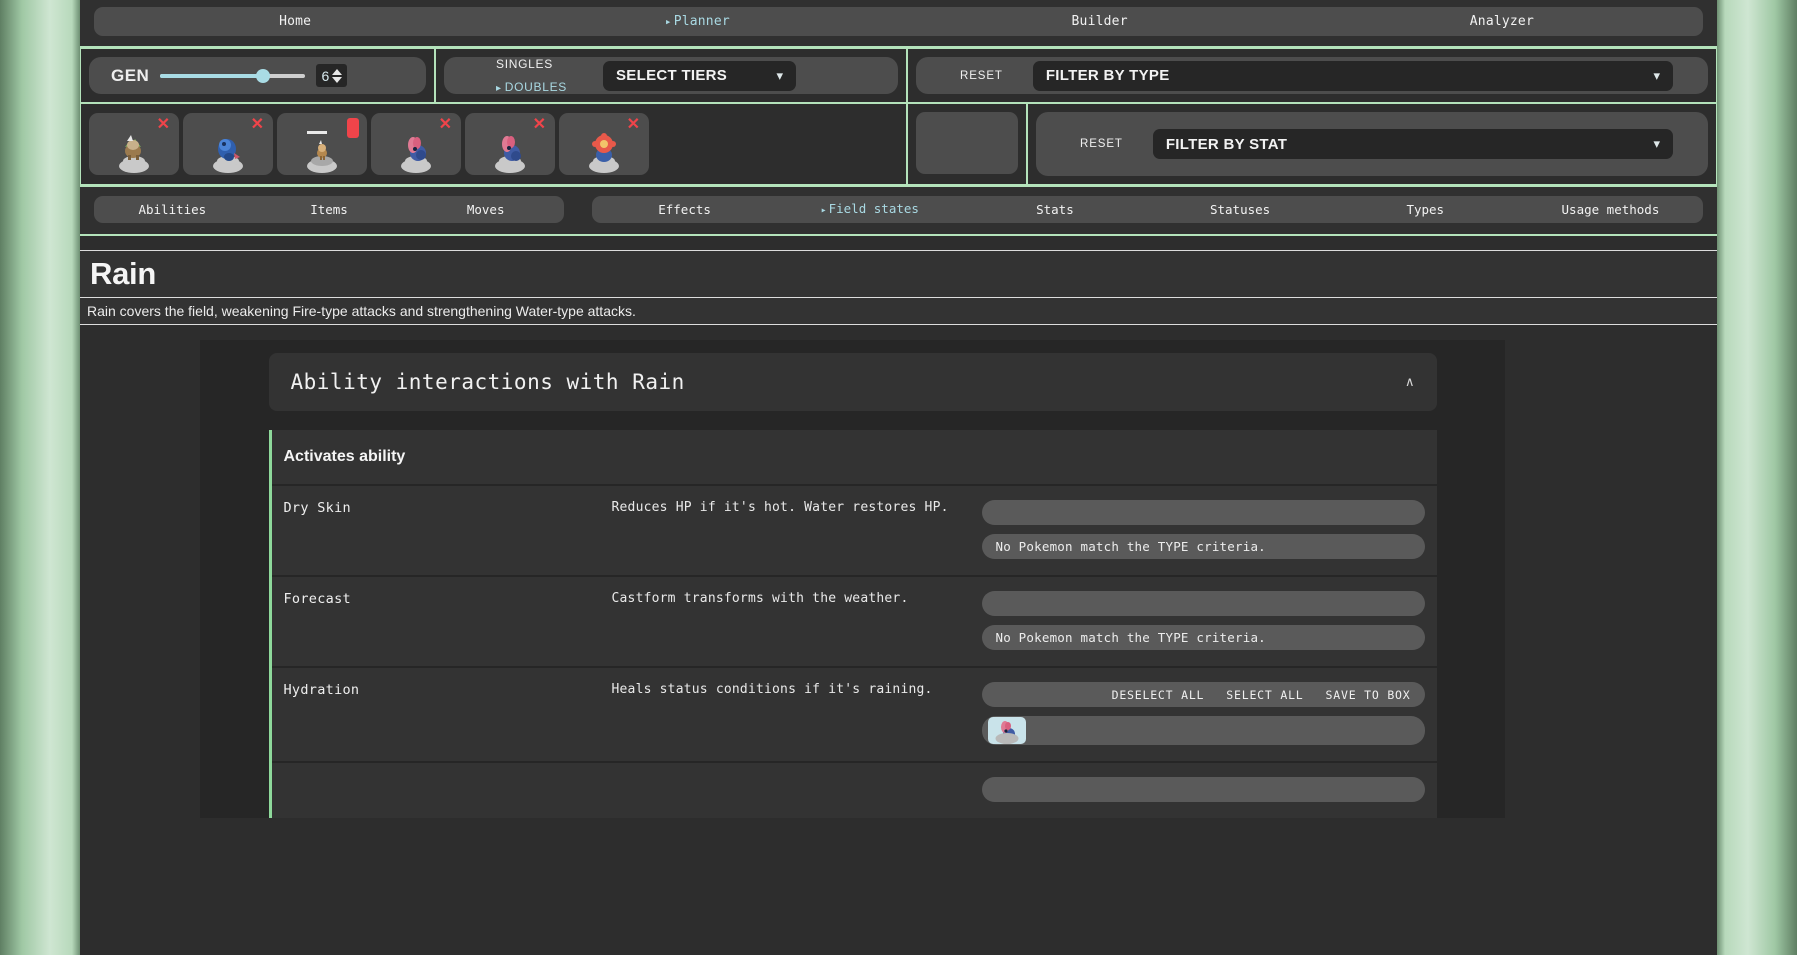  I want to click on ability-name: Forecast, so click(442, 620).